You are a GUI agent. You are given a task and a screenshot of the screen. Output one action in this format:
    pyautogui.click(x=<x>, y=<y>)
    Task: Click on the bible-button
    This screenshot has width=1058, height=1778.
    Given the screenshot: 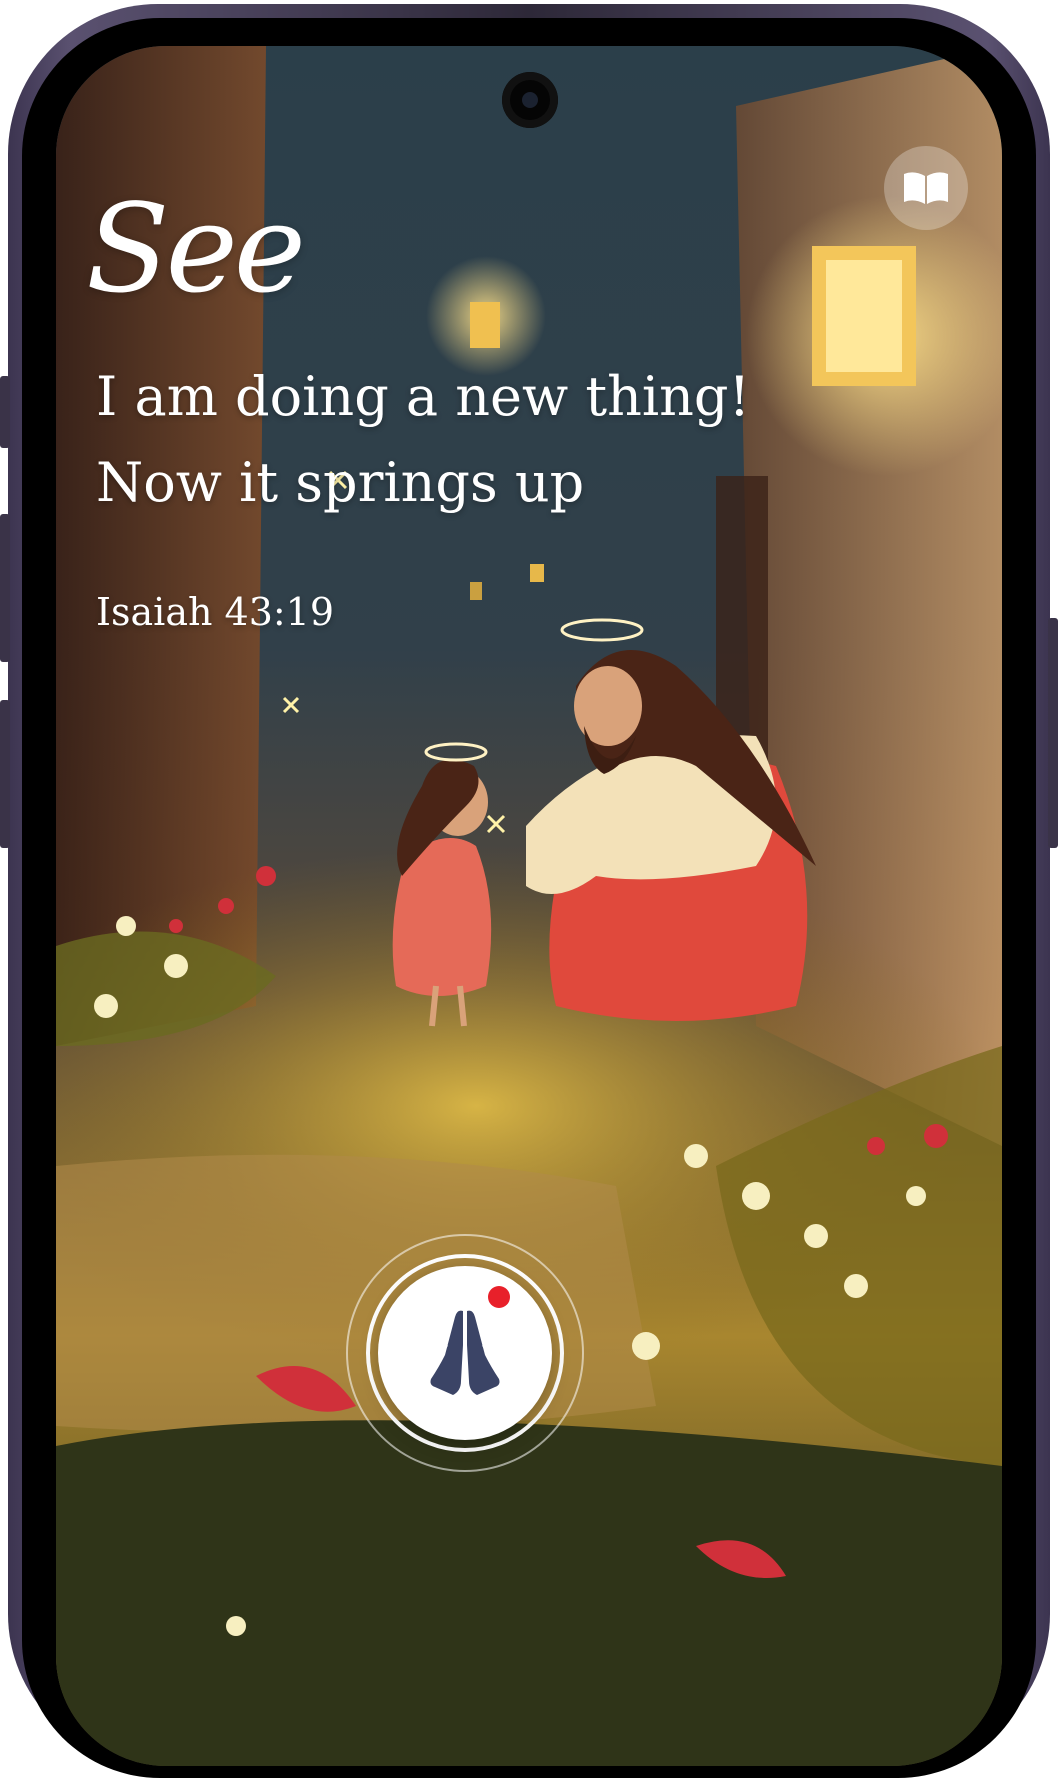 What is the action you would take?
    pyautogui.click(x=926, y=188)
    